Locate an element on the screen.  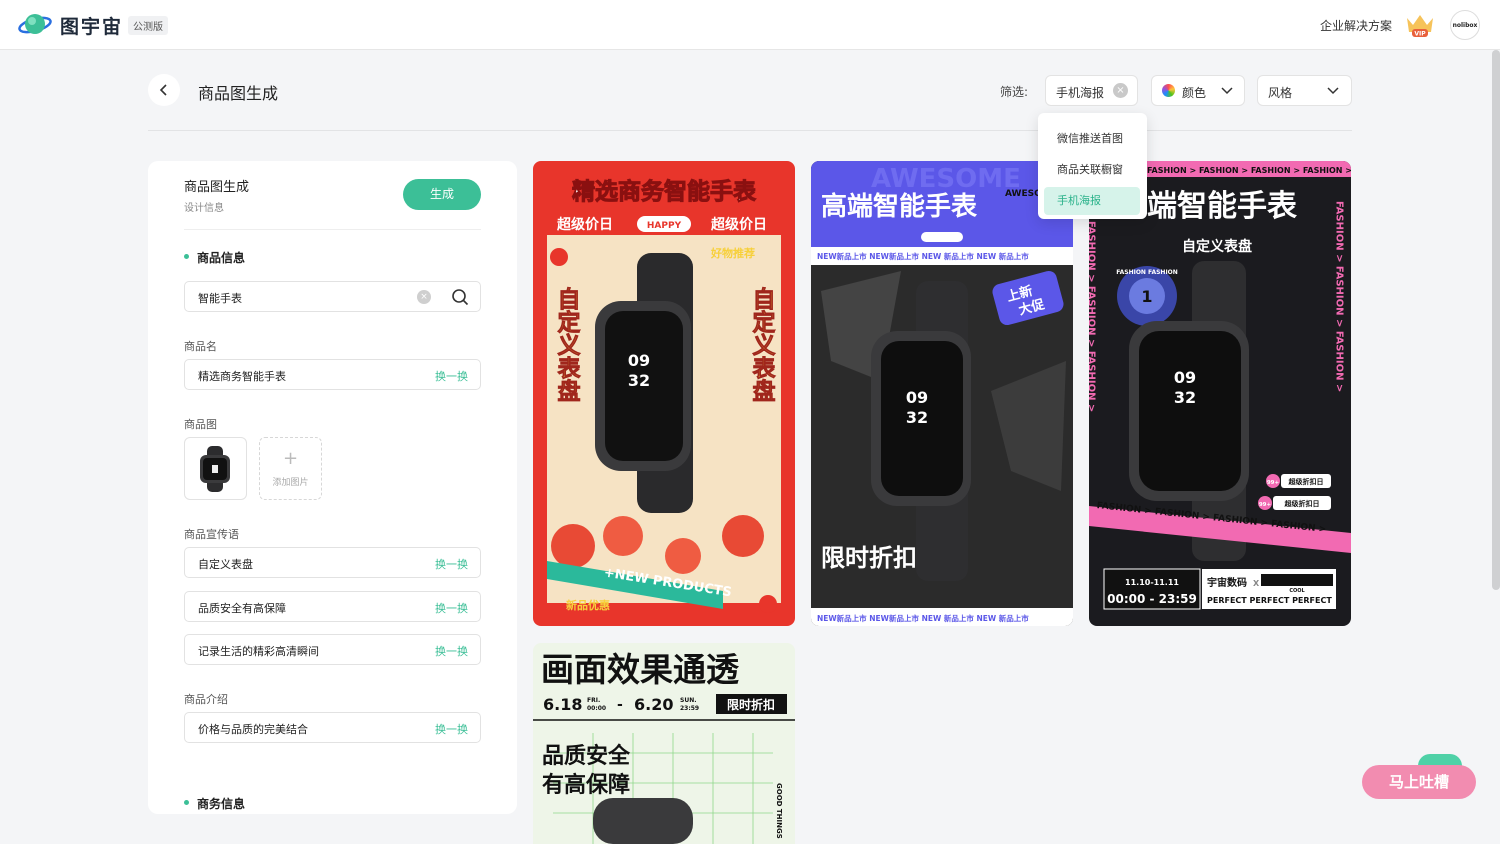
page-title: 商品图生成 is located at coordinates (238, 93).